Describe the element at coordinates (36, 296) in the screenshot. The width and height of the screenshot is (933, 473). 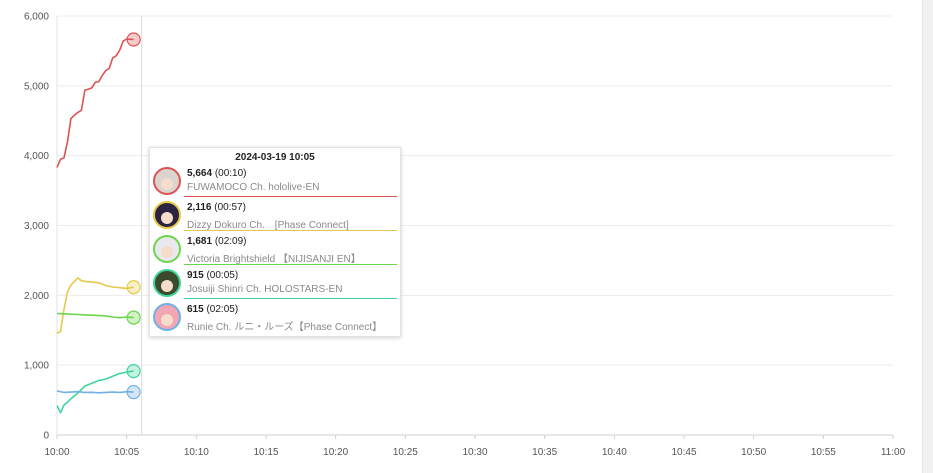
I see `y-tick-label: 2,000` at that location.